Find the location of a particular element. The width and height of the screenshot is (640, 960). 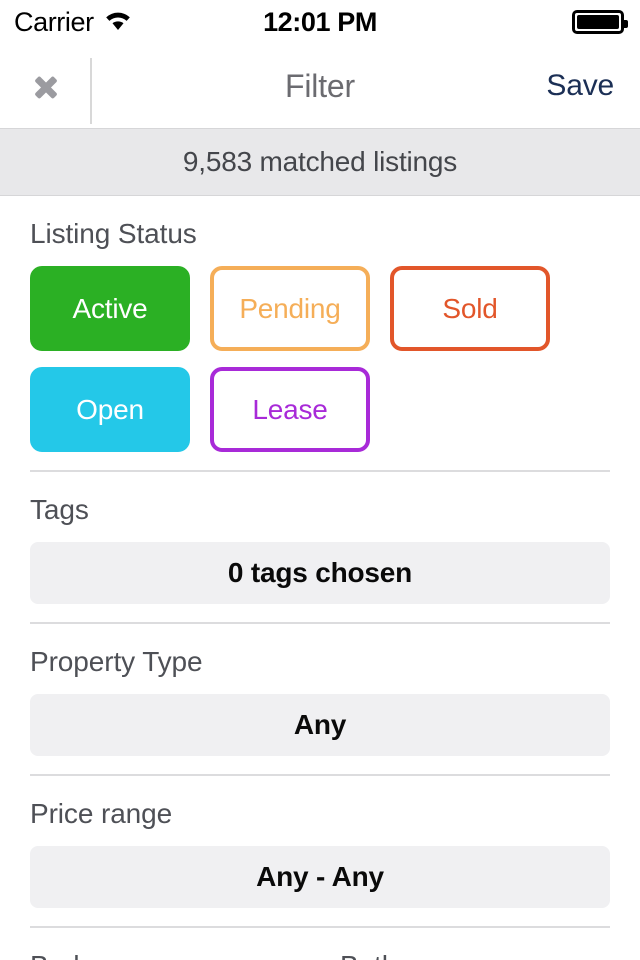

wifi-icon is located at coordinates (118, 22).